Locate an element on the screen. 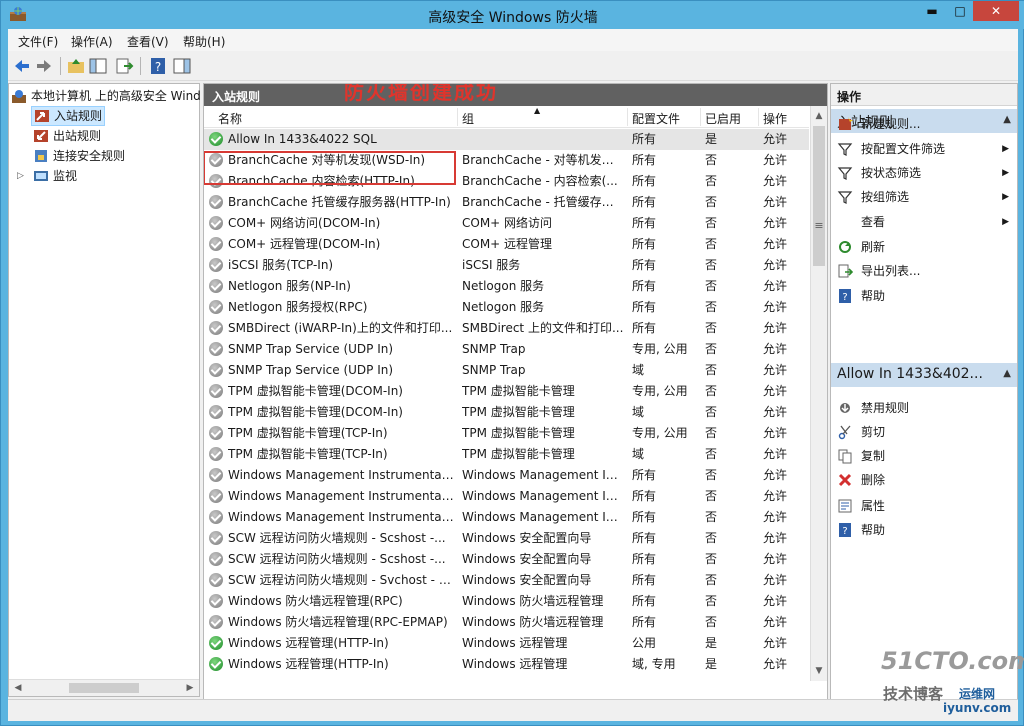  table-row: Windows 远程管理(HTTP-In) Windows 远程管理 公用 是 允许 is located at coordinates (506, 643).